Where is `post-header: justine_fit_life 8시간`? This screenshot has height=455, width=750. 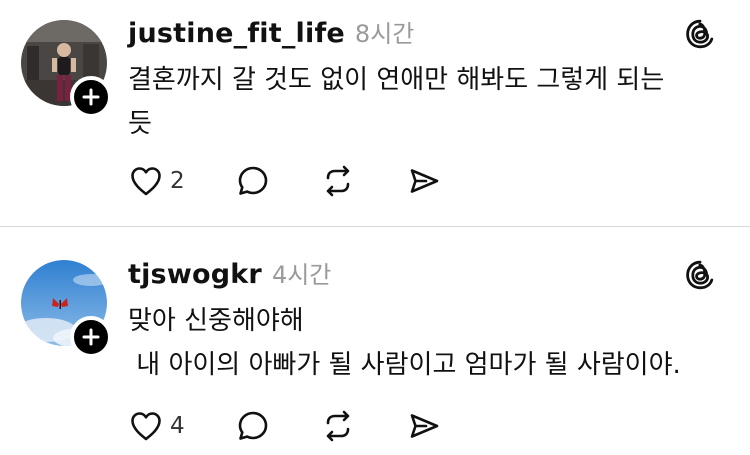 post-header: justine_fit_life 8시간 is located at coordinates (271, 31).